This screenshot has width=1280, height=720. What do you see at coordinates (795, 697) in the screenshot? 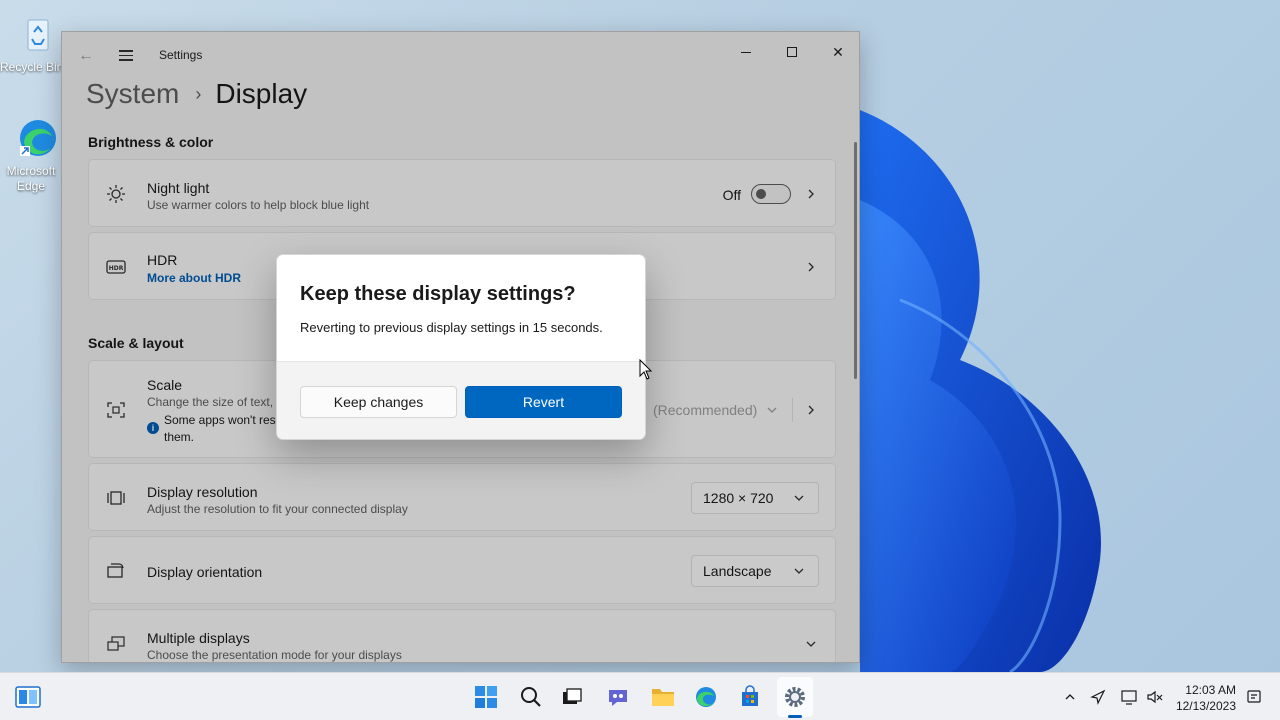
I see `settings-gear-icon` at bounding box center [795, 697].